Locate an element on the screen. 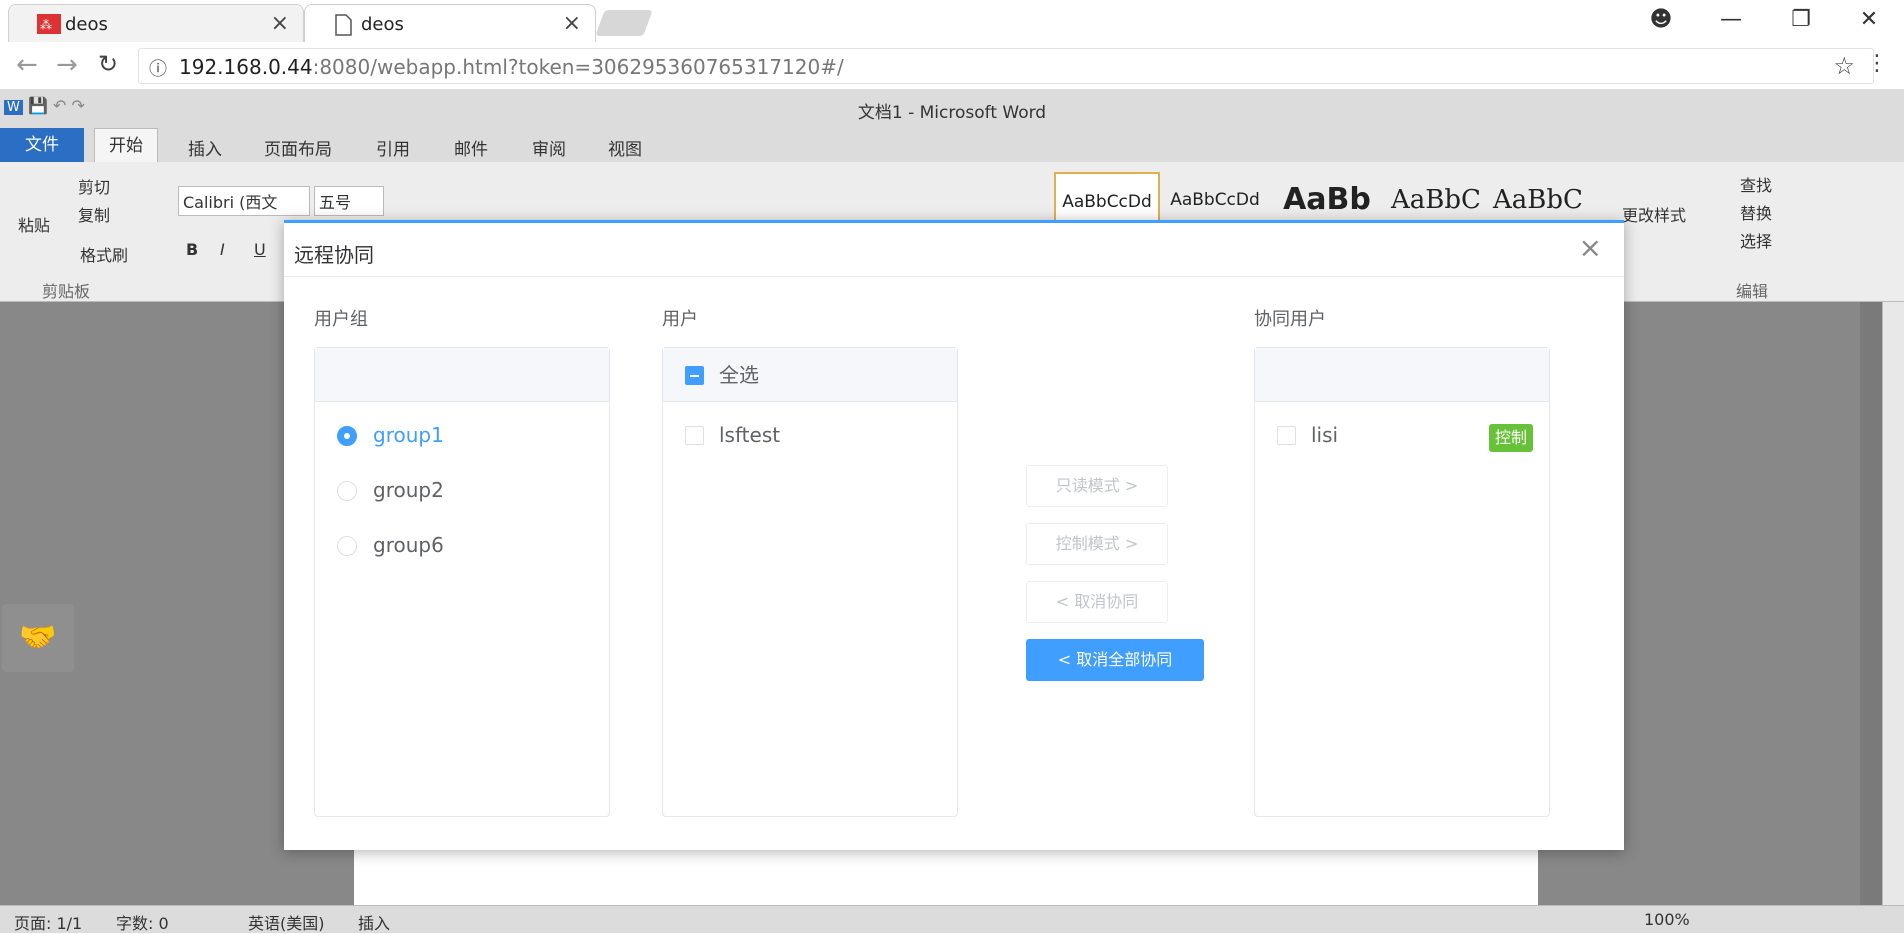  cancel-all-collab-button: < 取消全部协同 is located at coordinates (1115, 660).